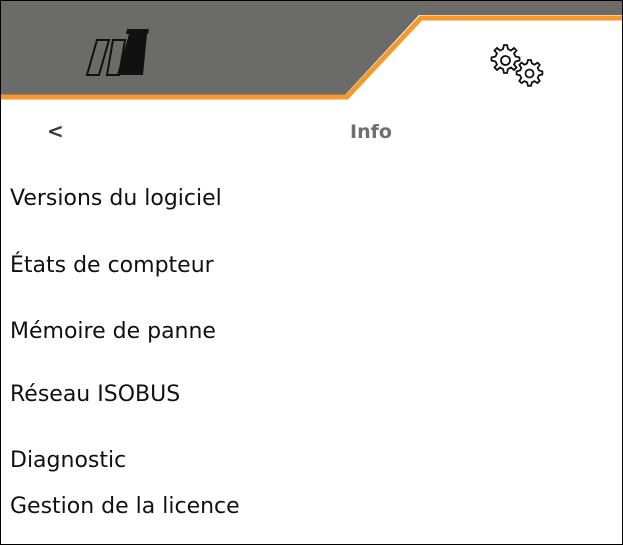 This screenshot has height=545, width=623. Describe the element at coordinates (191, 49) in the screenshot. I see `tab-field` at that location.